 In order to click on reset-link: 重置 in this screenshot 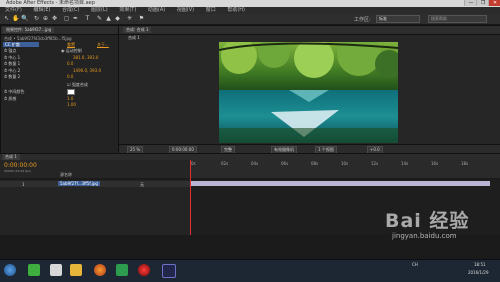, I will do `click(71, 44)`.